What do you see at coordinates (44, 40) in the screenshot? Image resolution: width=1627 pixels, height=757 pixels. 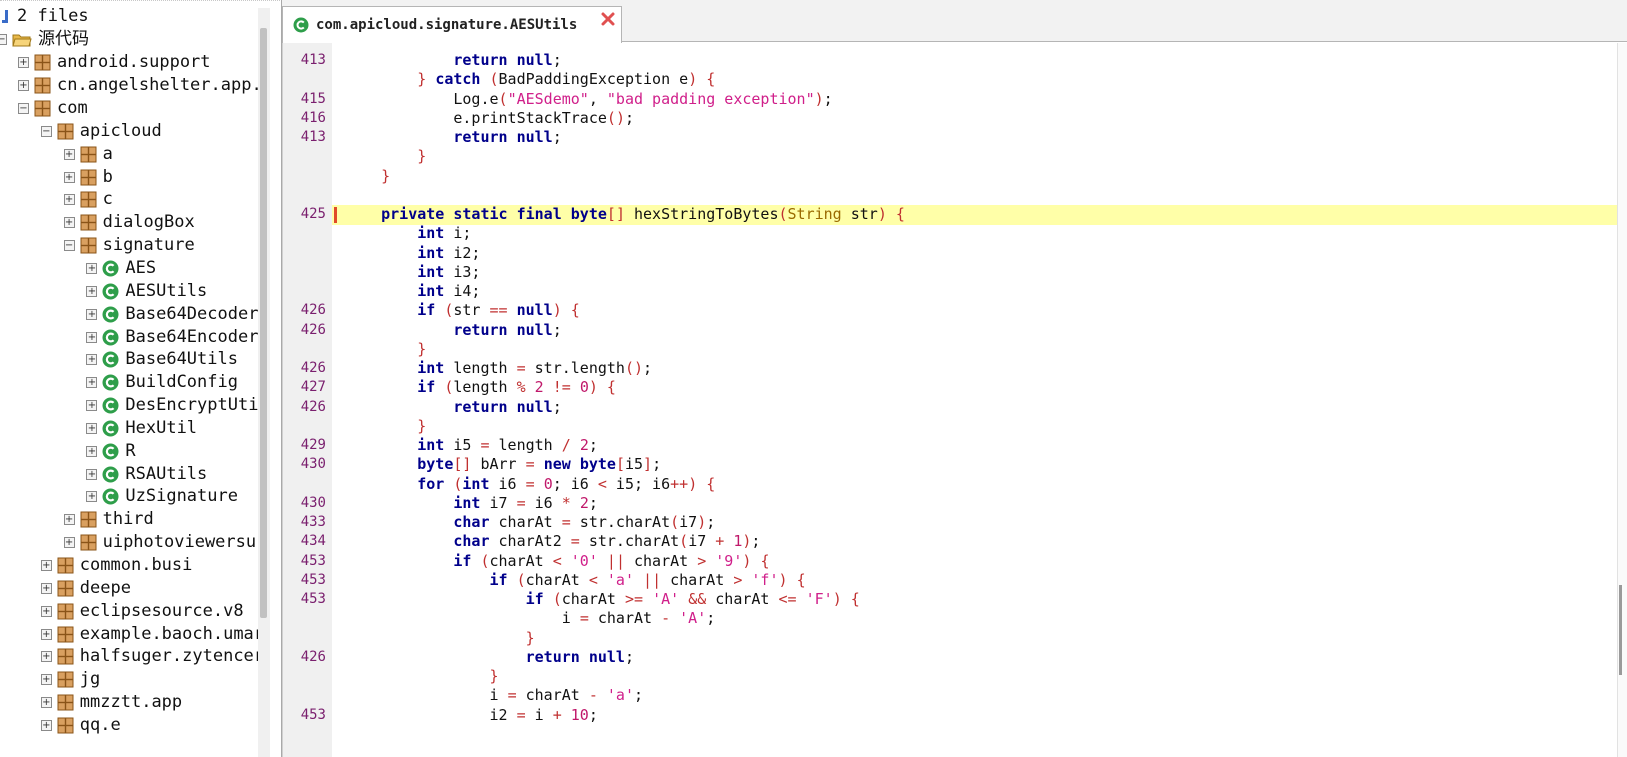 I see `tree-root-node: − 源代码` at bounding box center [44, 40].